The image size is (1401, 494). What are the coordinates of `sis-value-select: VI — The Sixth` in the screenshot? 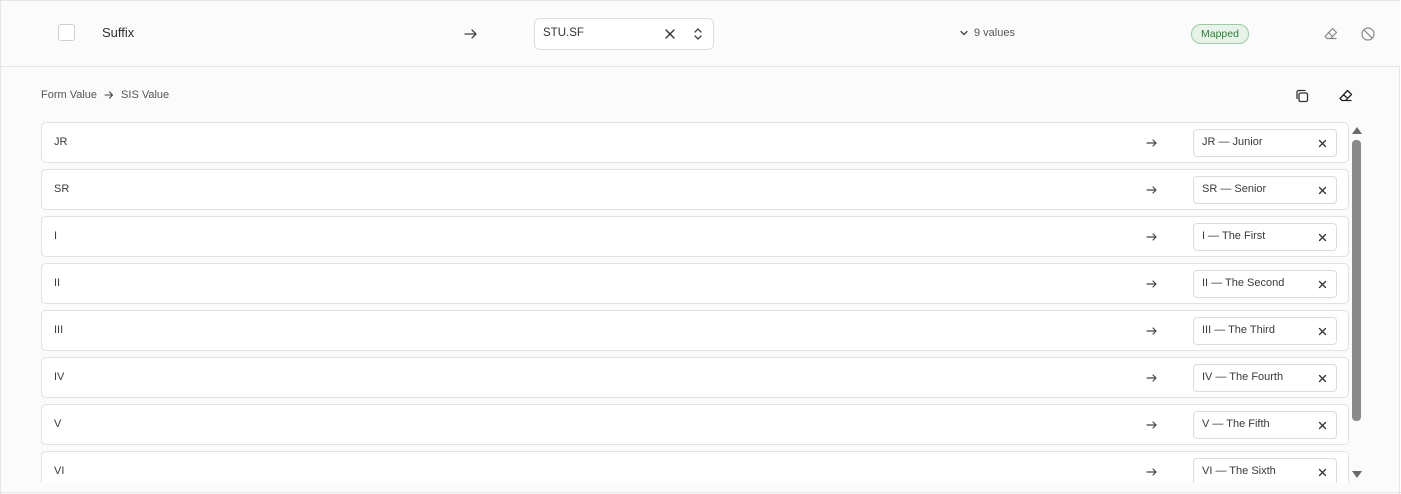 It's located at (1265, 470).